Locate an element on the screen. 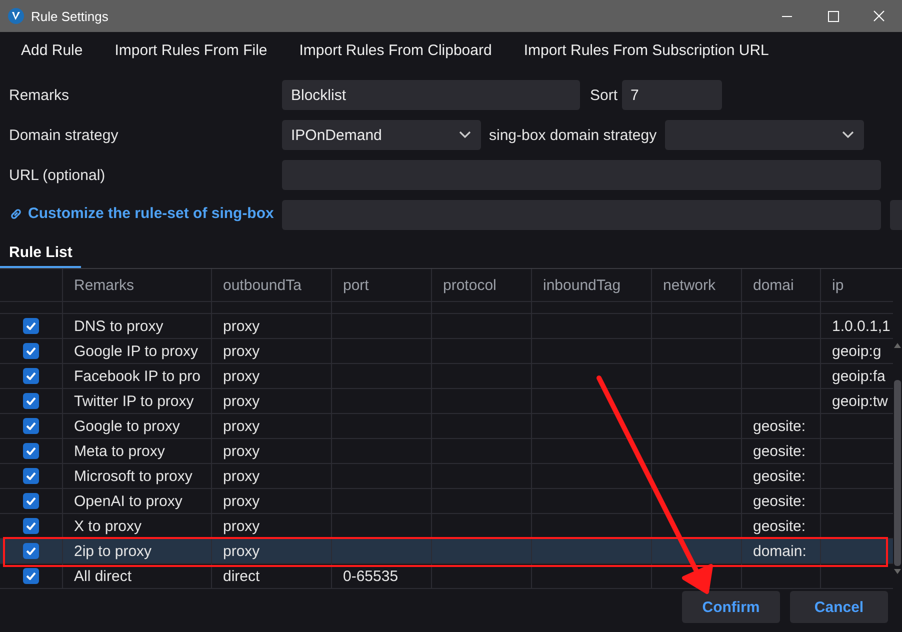 This screenshot has height=632, width=902. link-icon is located at coordinates (16, 213).